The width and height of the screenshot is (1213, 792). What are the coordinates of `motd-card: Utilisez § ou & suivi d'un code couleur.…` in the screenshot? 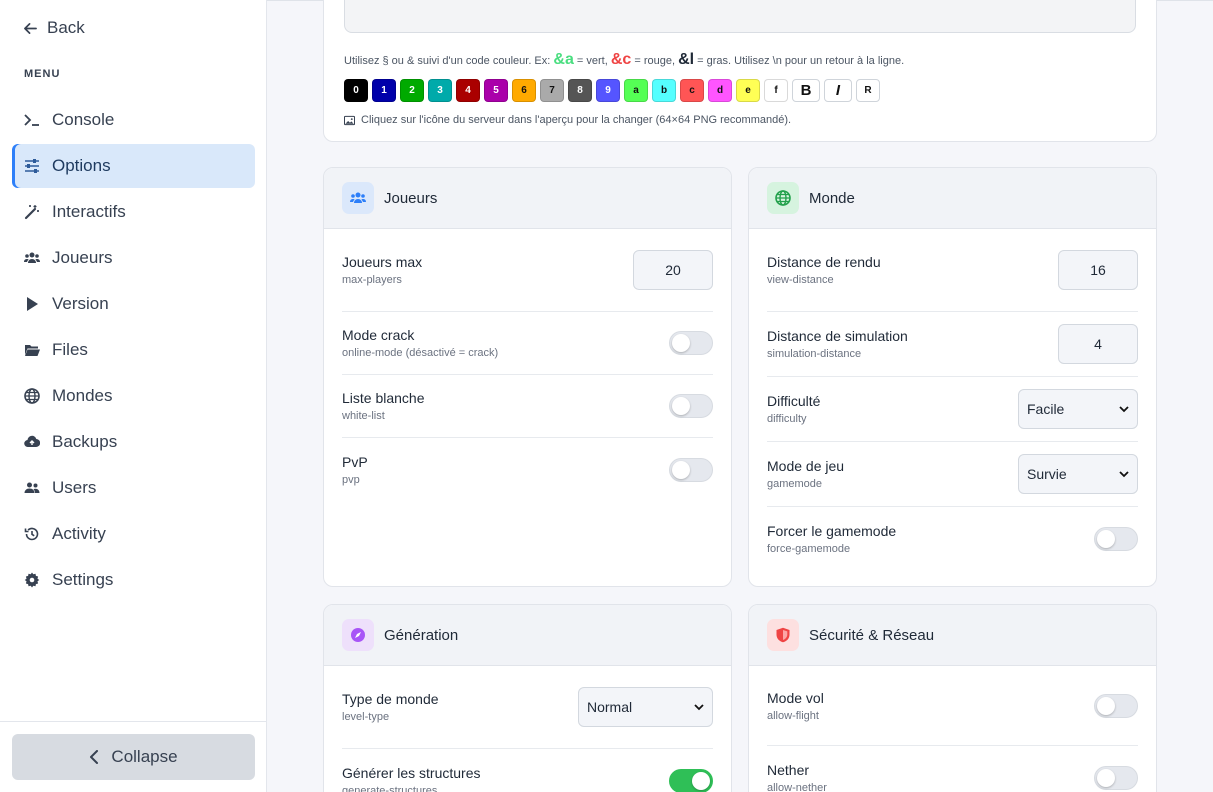 It's located at (740, 71).